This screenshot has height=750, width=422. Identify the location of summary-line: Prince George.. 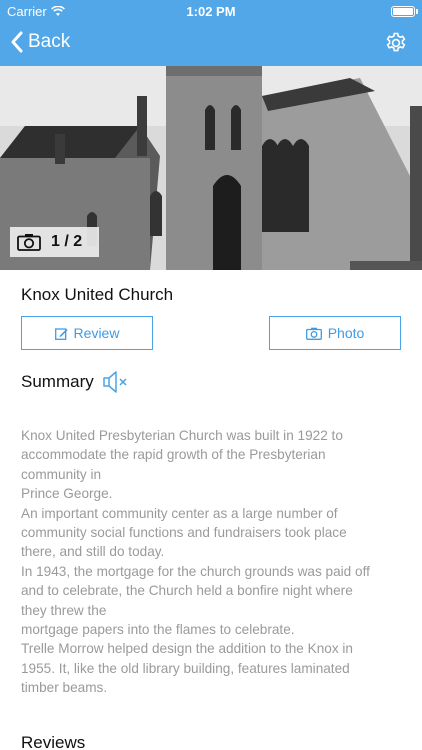
(67, 494).